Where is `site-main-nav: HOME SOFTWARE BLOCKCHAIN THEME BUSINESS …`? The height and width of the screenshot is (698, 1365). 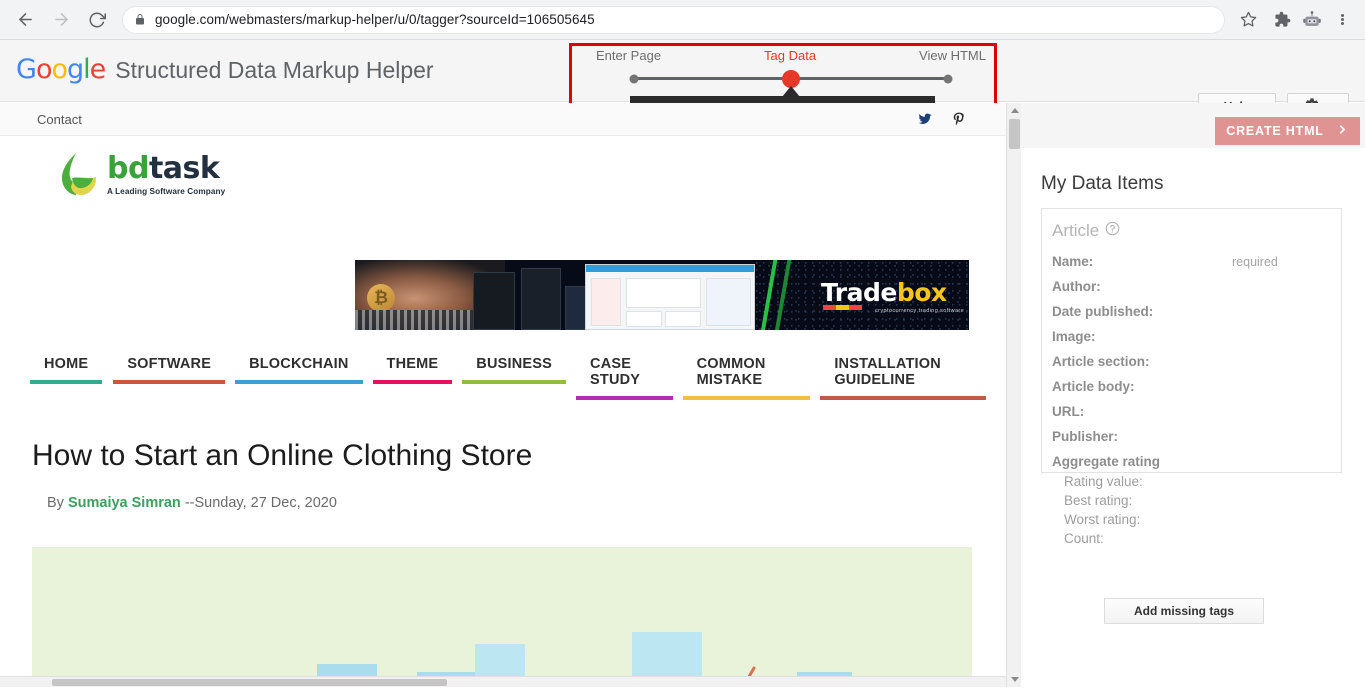
site-main-nav: HOME SOFTWARE BLOCKCHAIN THEME BUSINESS … is located at coordinates (508, 376).